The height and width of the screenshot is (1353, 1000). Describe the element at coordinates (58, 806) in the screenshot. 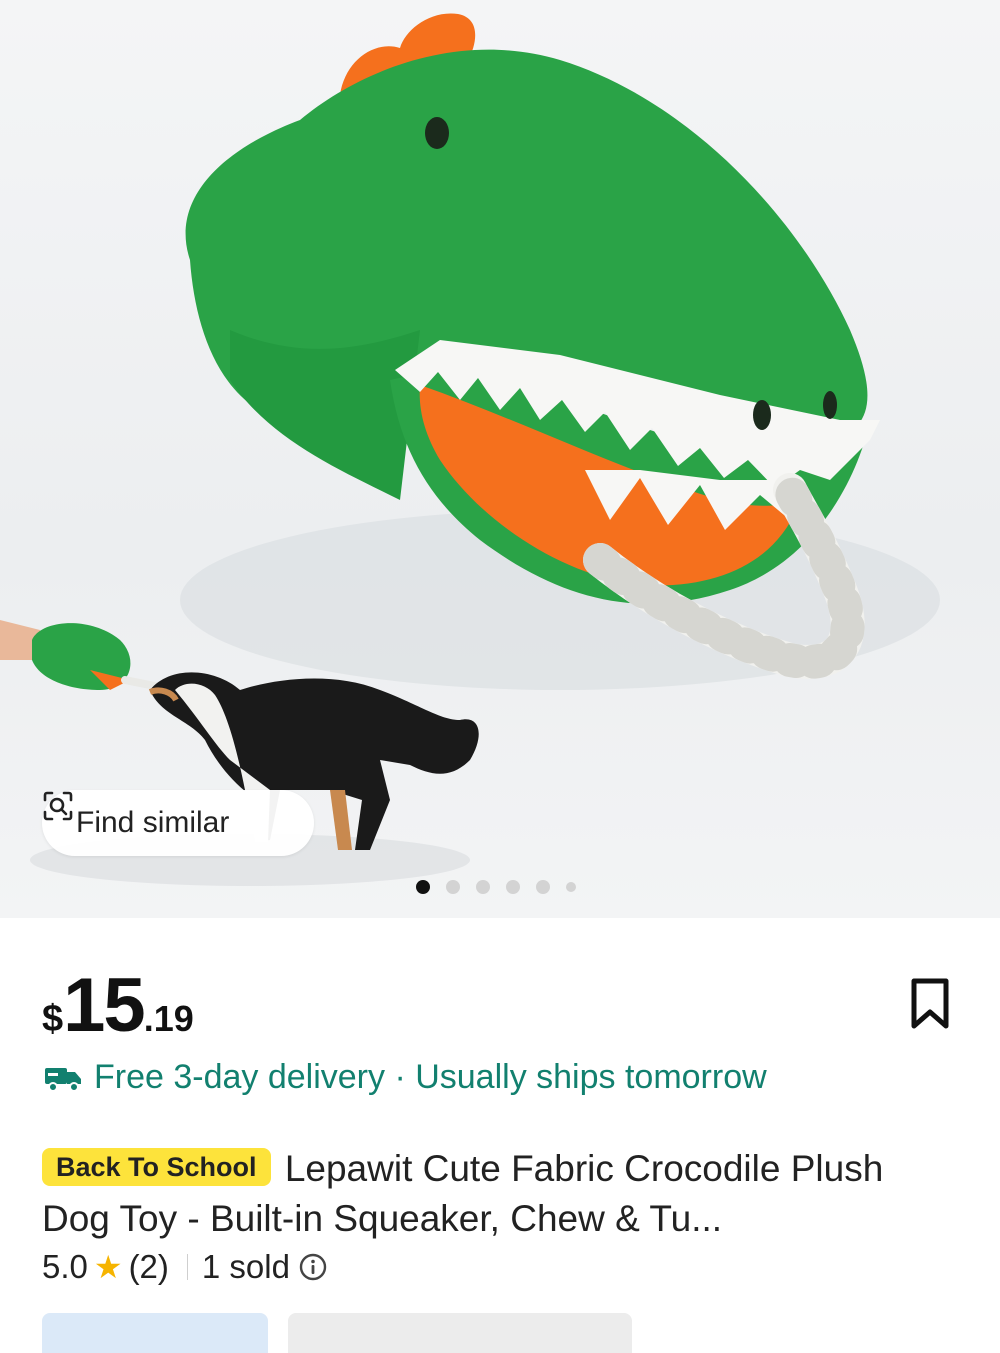

I see `visual-search-icon` at that location.